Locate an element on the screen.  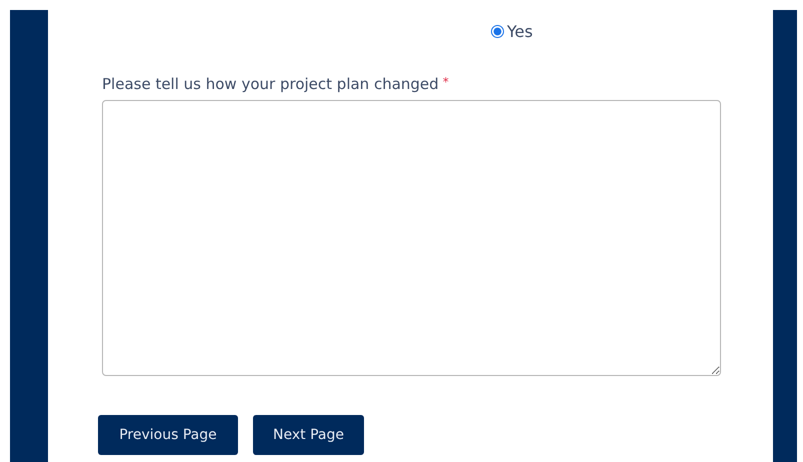
next-page-button: Next Page is located at coordinates (308, 435).